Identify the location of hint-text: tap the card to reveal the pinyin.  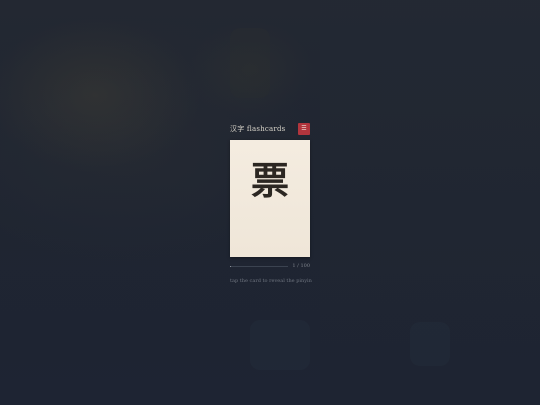
(271, 281).